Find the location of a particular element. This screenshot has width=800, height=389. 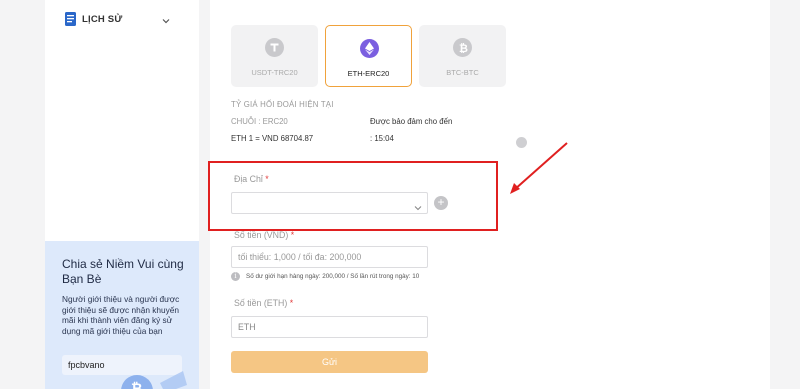

bitcoin-icon: ₿ is located at coordinates (462, 47).